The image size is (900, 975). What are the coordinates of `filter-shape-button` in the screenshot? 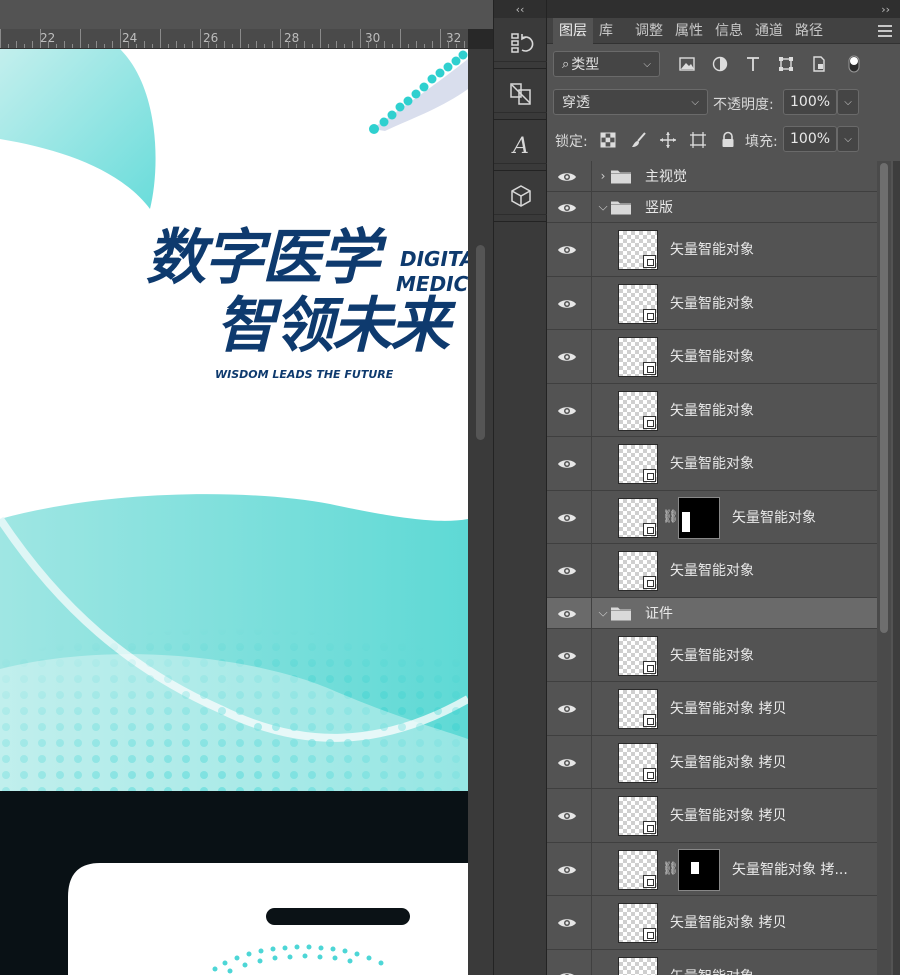 It's located at (786, 64).